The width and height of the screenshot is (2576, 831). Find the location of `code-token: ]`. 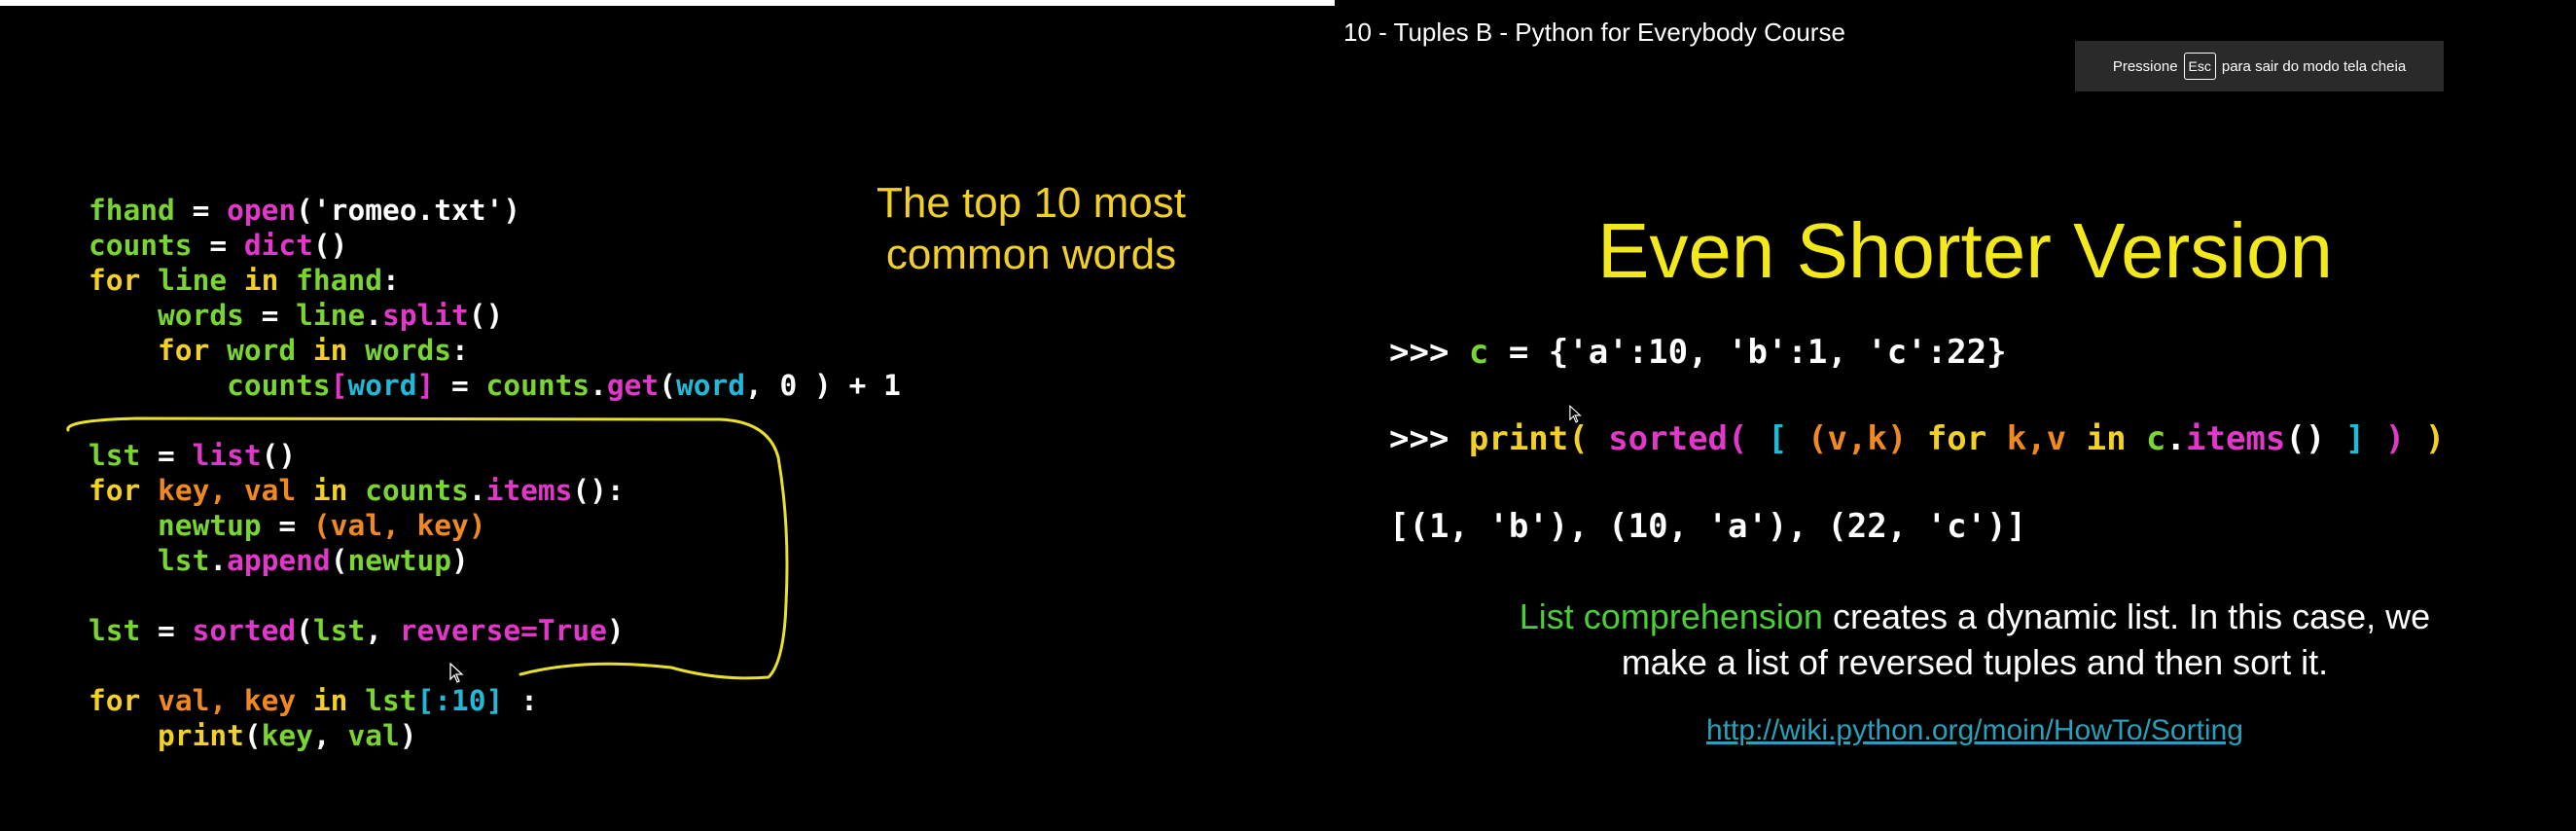

code-token: ] is located at coordinates (2345, 438).